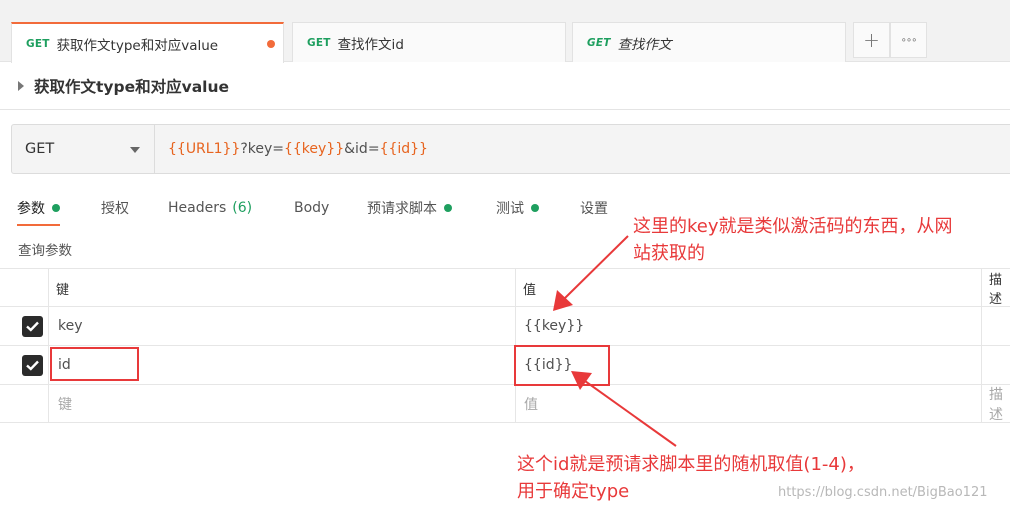  I want to click on url-variable: {{URL1}}, so click(204, 149).